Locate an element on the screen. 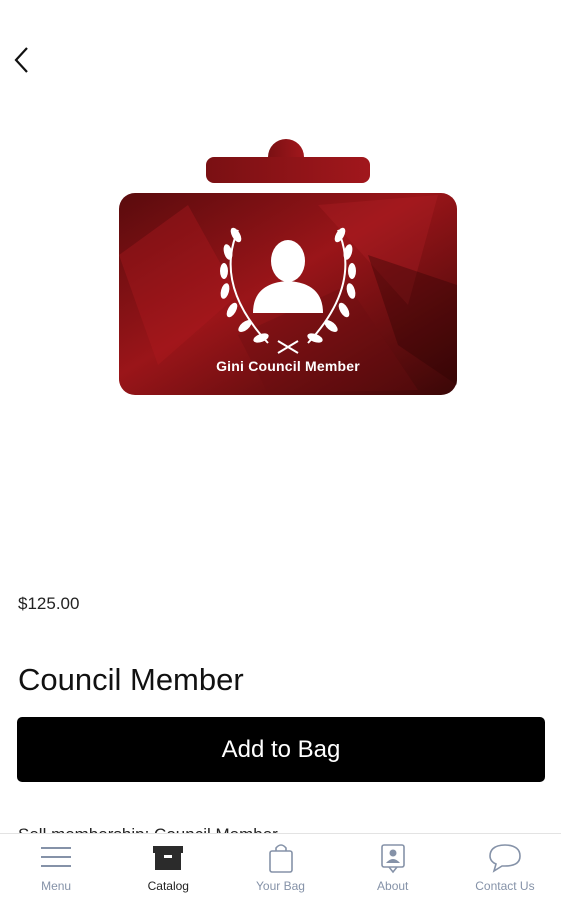 The height and width of the screenshot is (900, 561). product-price: $125.00 is located at coordinates (49, 603).